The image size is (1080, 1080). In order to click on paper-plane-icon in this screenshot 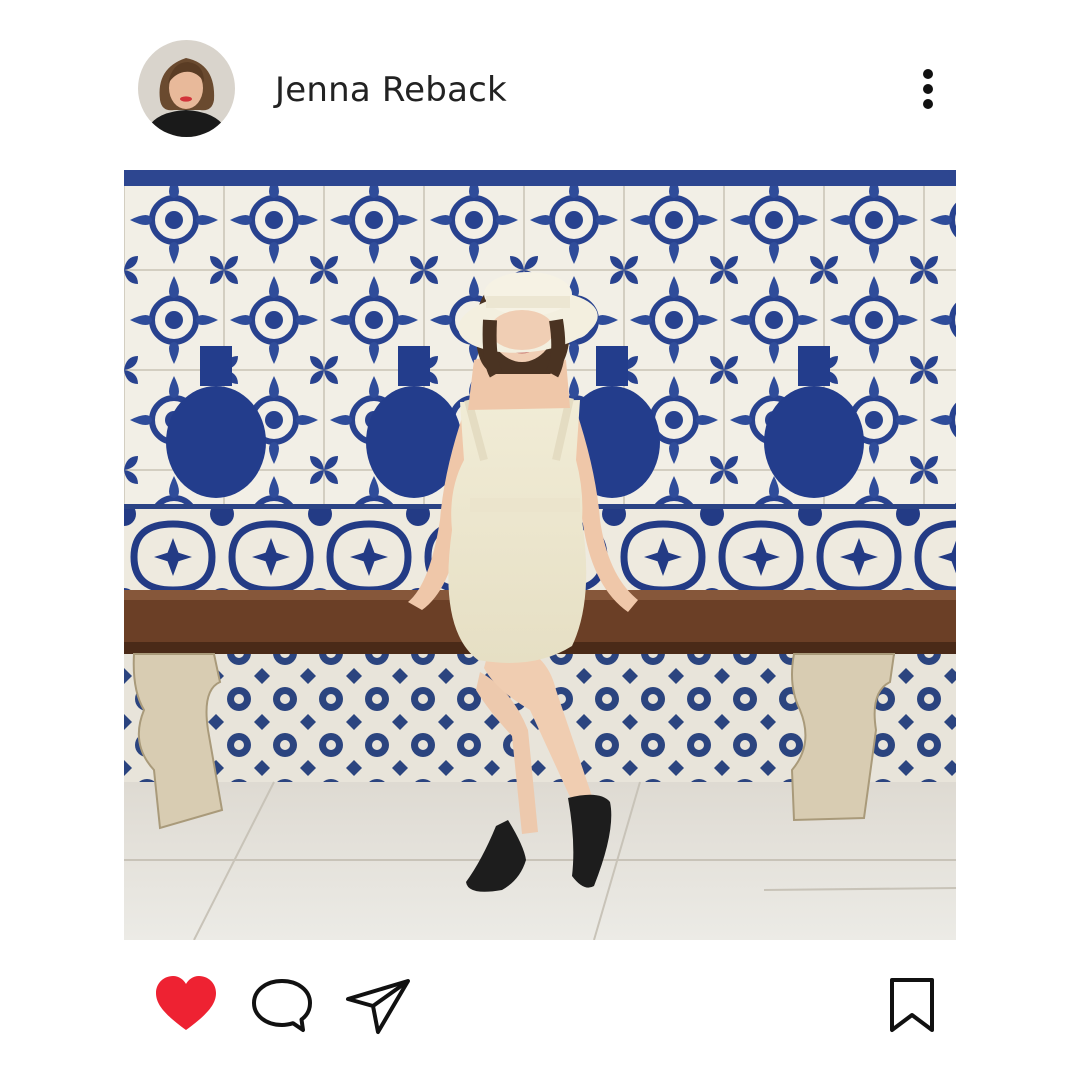, I will do `click(378, 1006)`.